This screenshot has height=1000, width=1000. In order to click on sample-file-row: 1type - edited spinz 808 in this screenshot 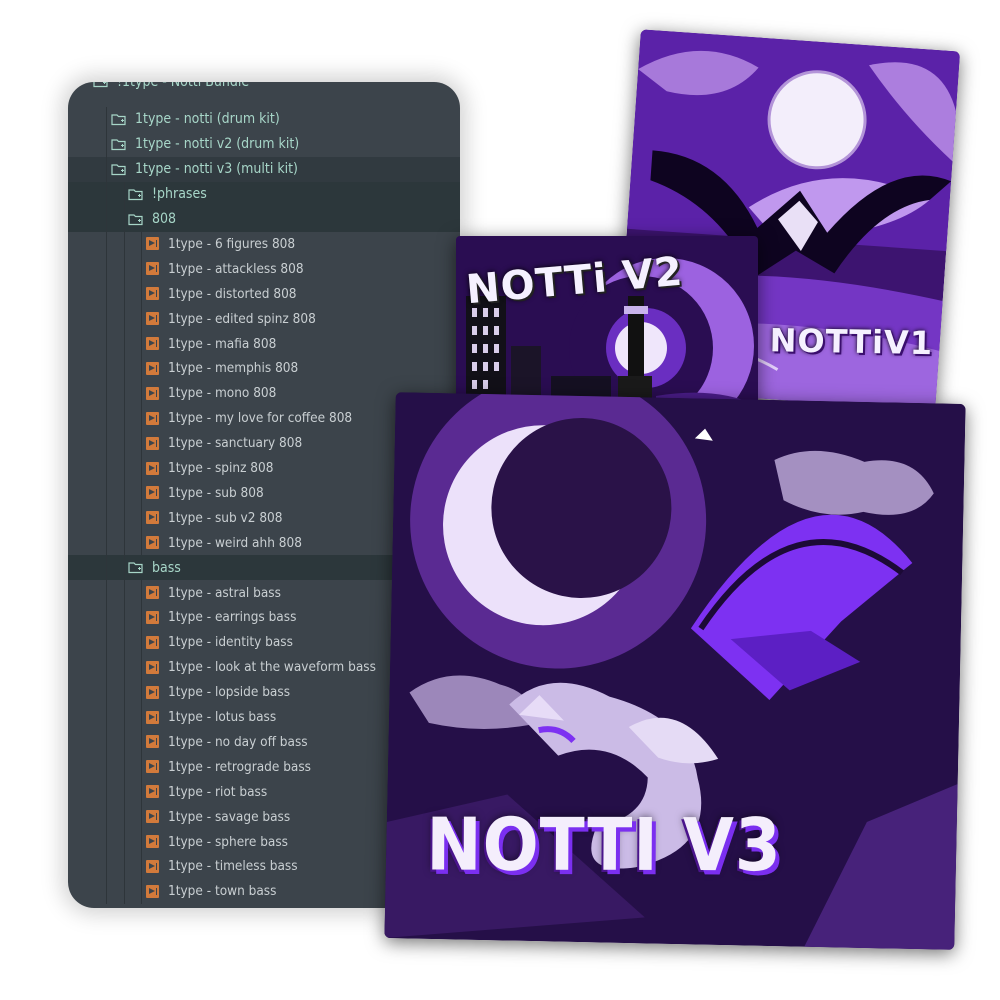, I will do `click(264, 319)`.